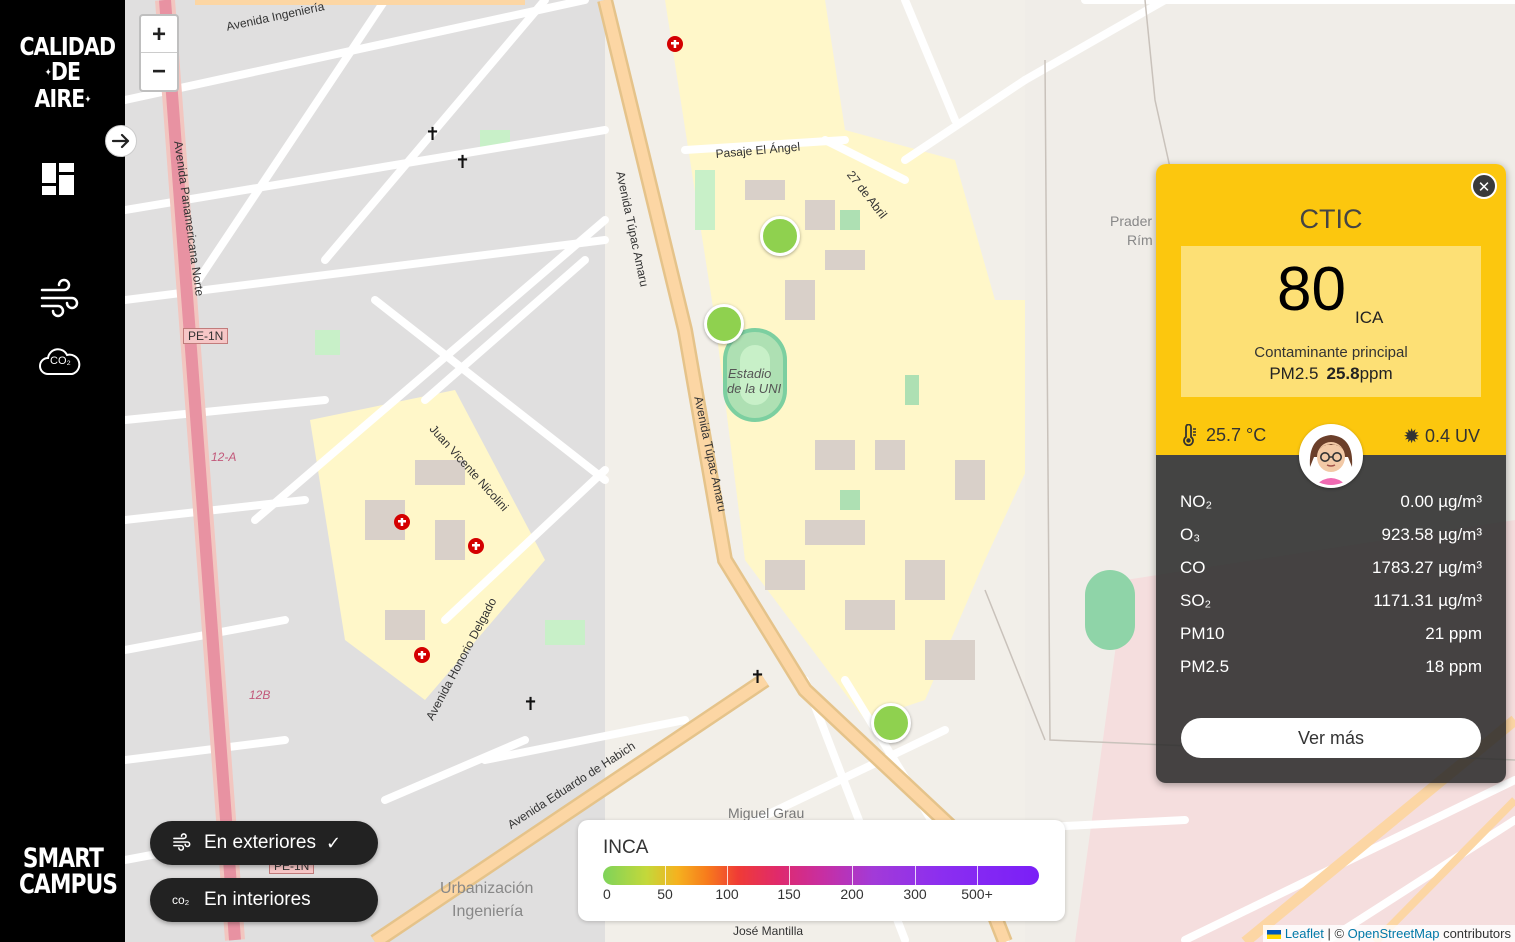 Image resolution: width=1515 pixels, height=942 pixels. I want to click on main-pollutant-unit: ppm, so click(1376, 373).